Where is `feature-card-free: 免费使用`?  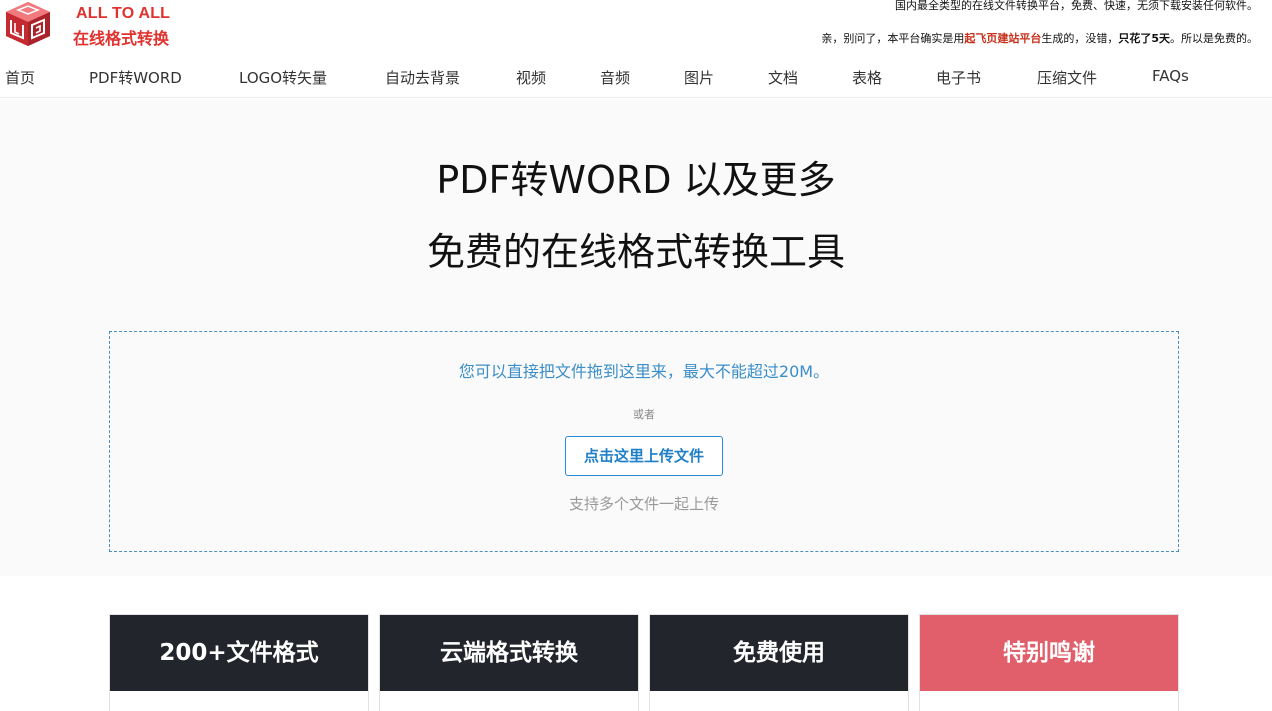 feature-card-free: 免费使用 is located at coordinates (779, 662).